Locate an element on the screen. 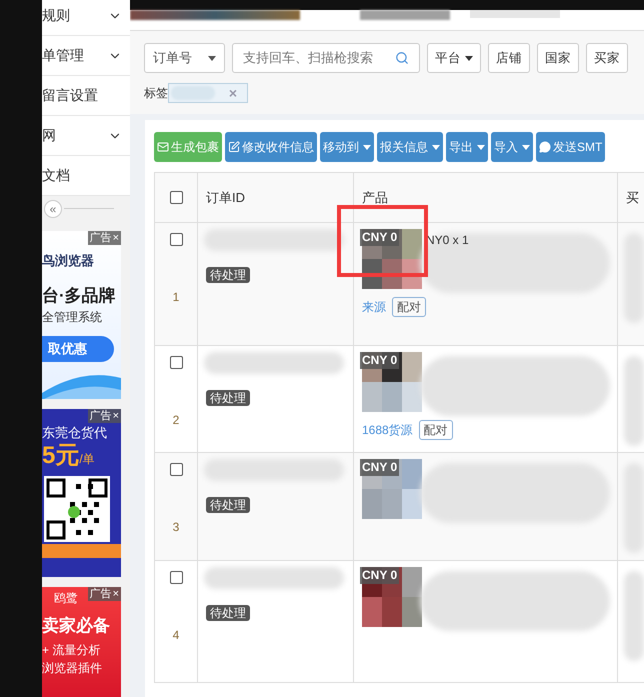 Image resolution: width=644 pixels, height=697 pixels. filter-button: 店铺 is located at coordinates (509, 58).